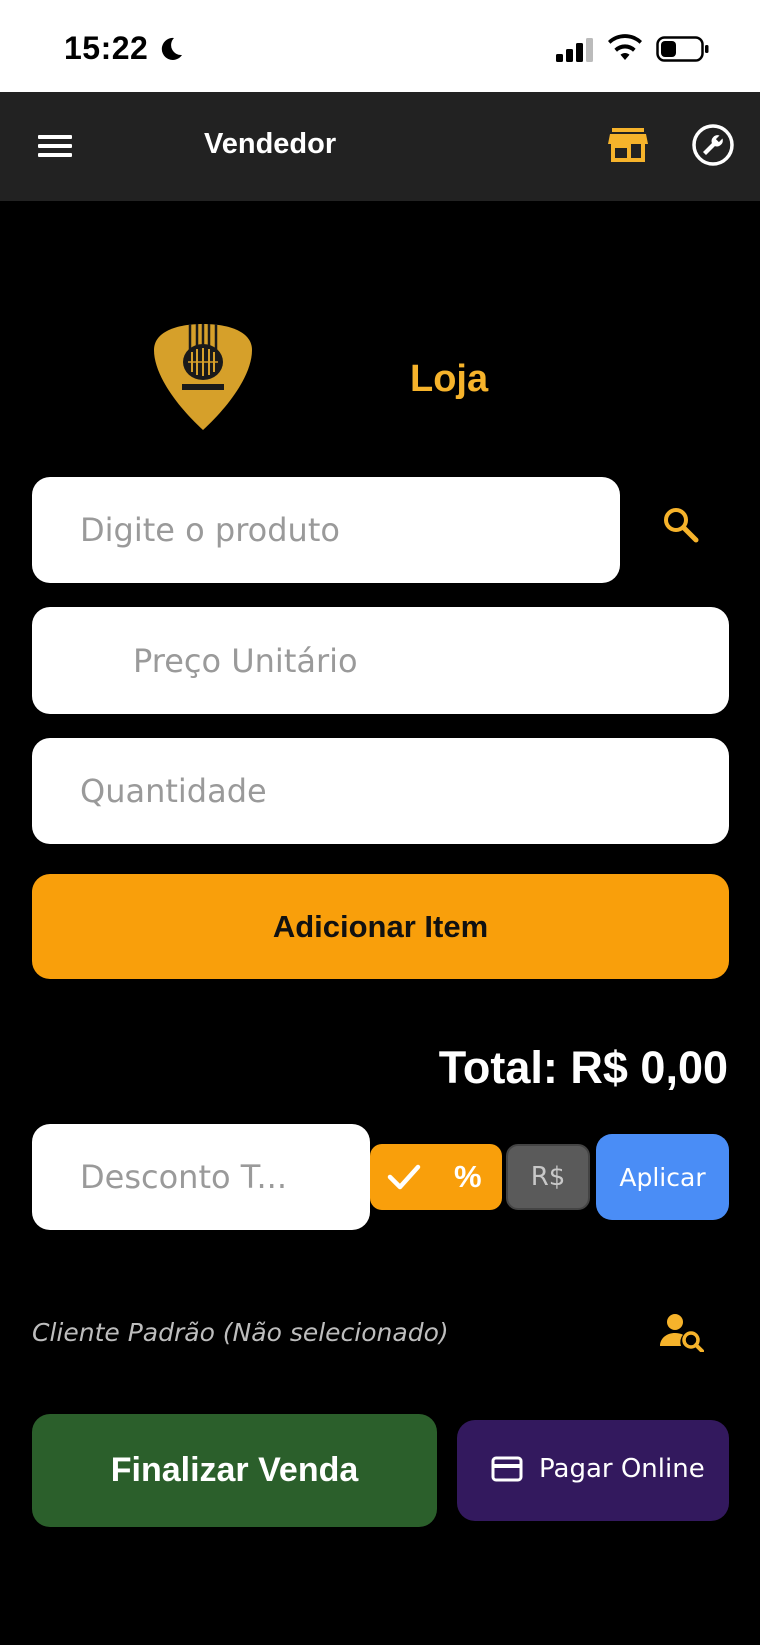 The width and height of the screenshot is (760, 1645). Describe the element at coordinates (326, 530) in the screenshot. I see `product-input` at that location.